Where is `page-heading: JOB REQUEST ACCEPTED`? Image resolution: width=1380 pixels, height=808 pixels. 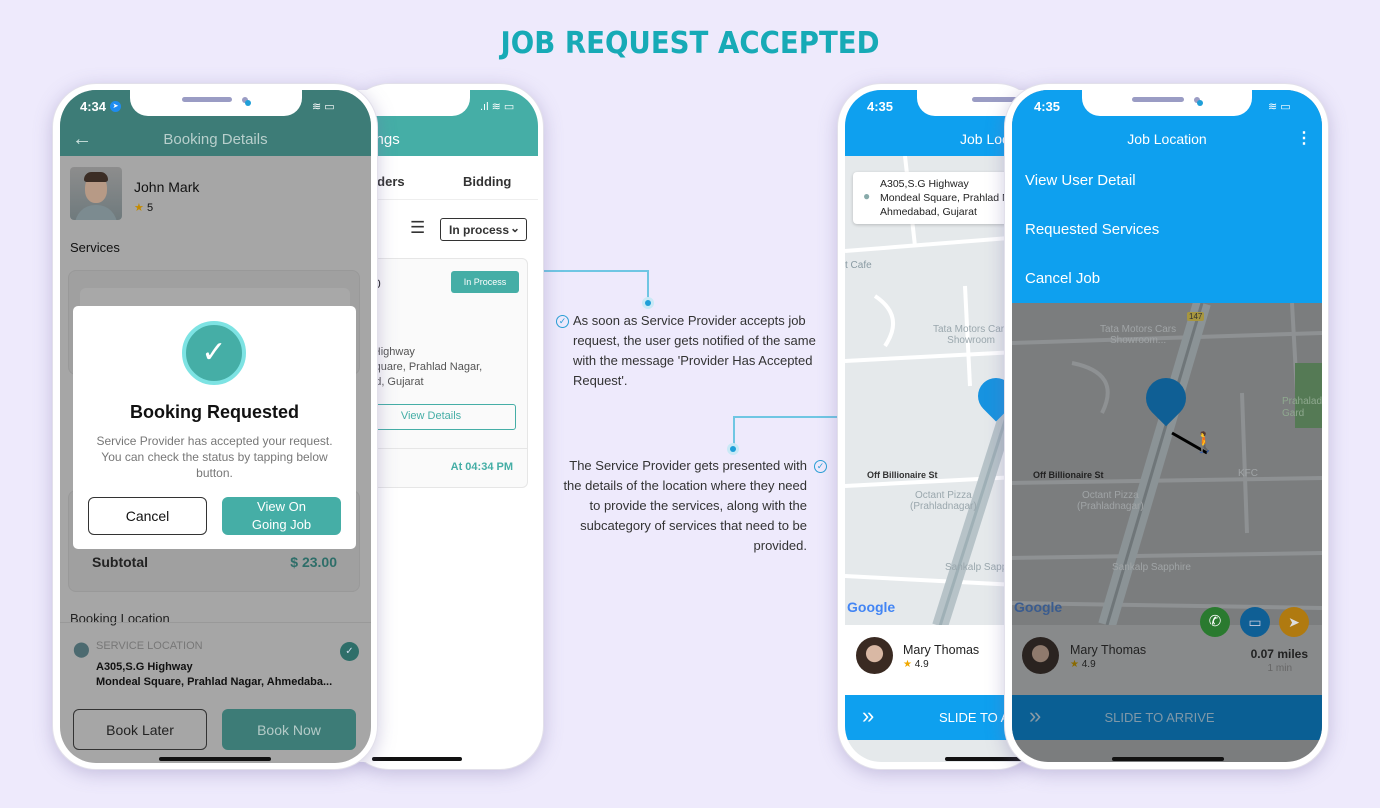 page-heading: JOB REQUEST ACCEPTED is located at coordinates (690, 43).